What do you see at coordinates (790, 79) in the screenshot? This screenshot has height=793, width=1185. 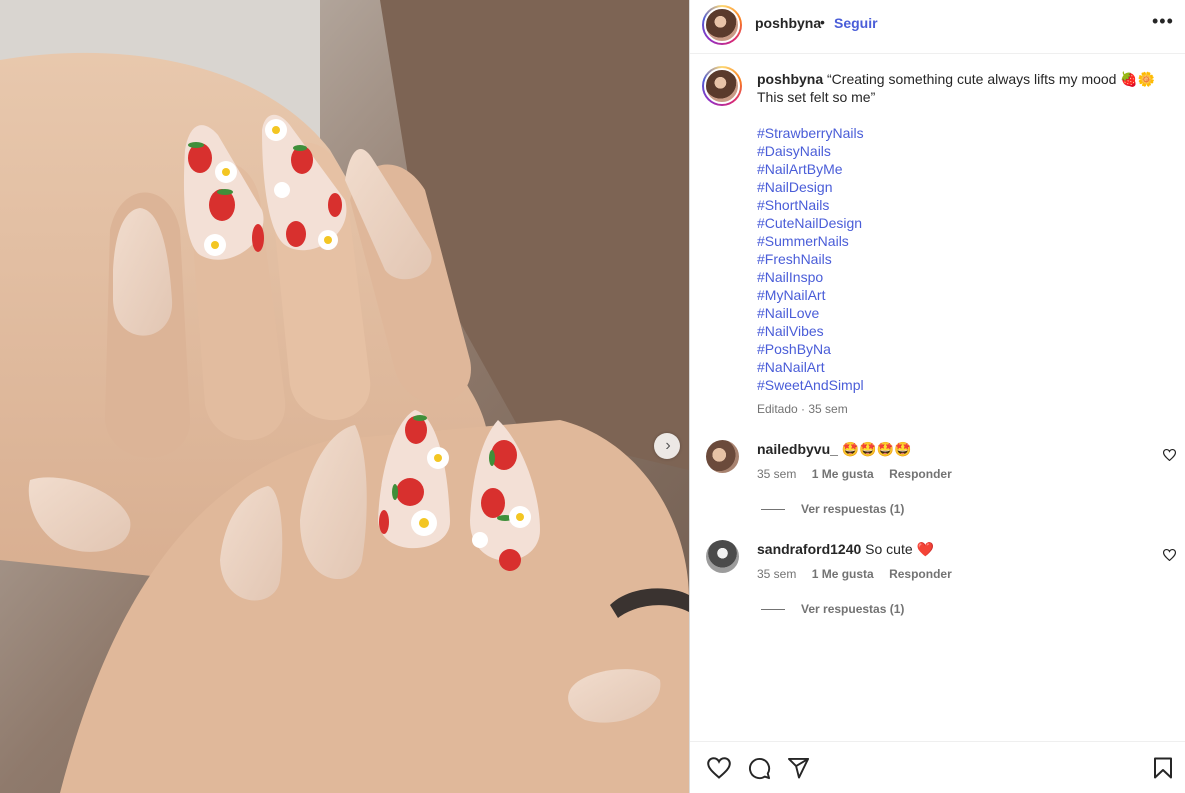 I see `caption-username: poshbyna` at bounding box center [790, 79].